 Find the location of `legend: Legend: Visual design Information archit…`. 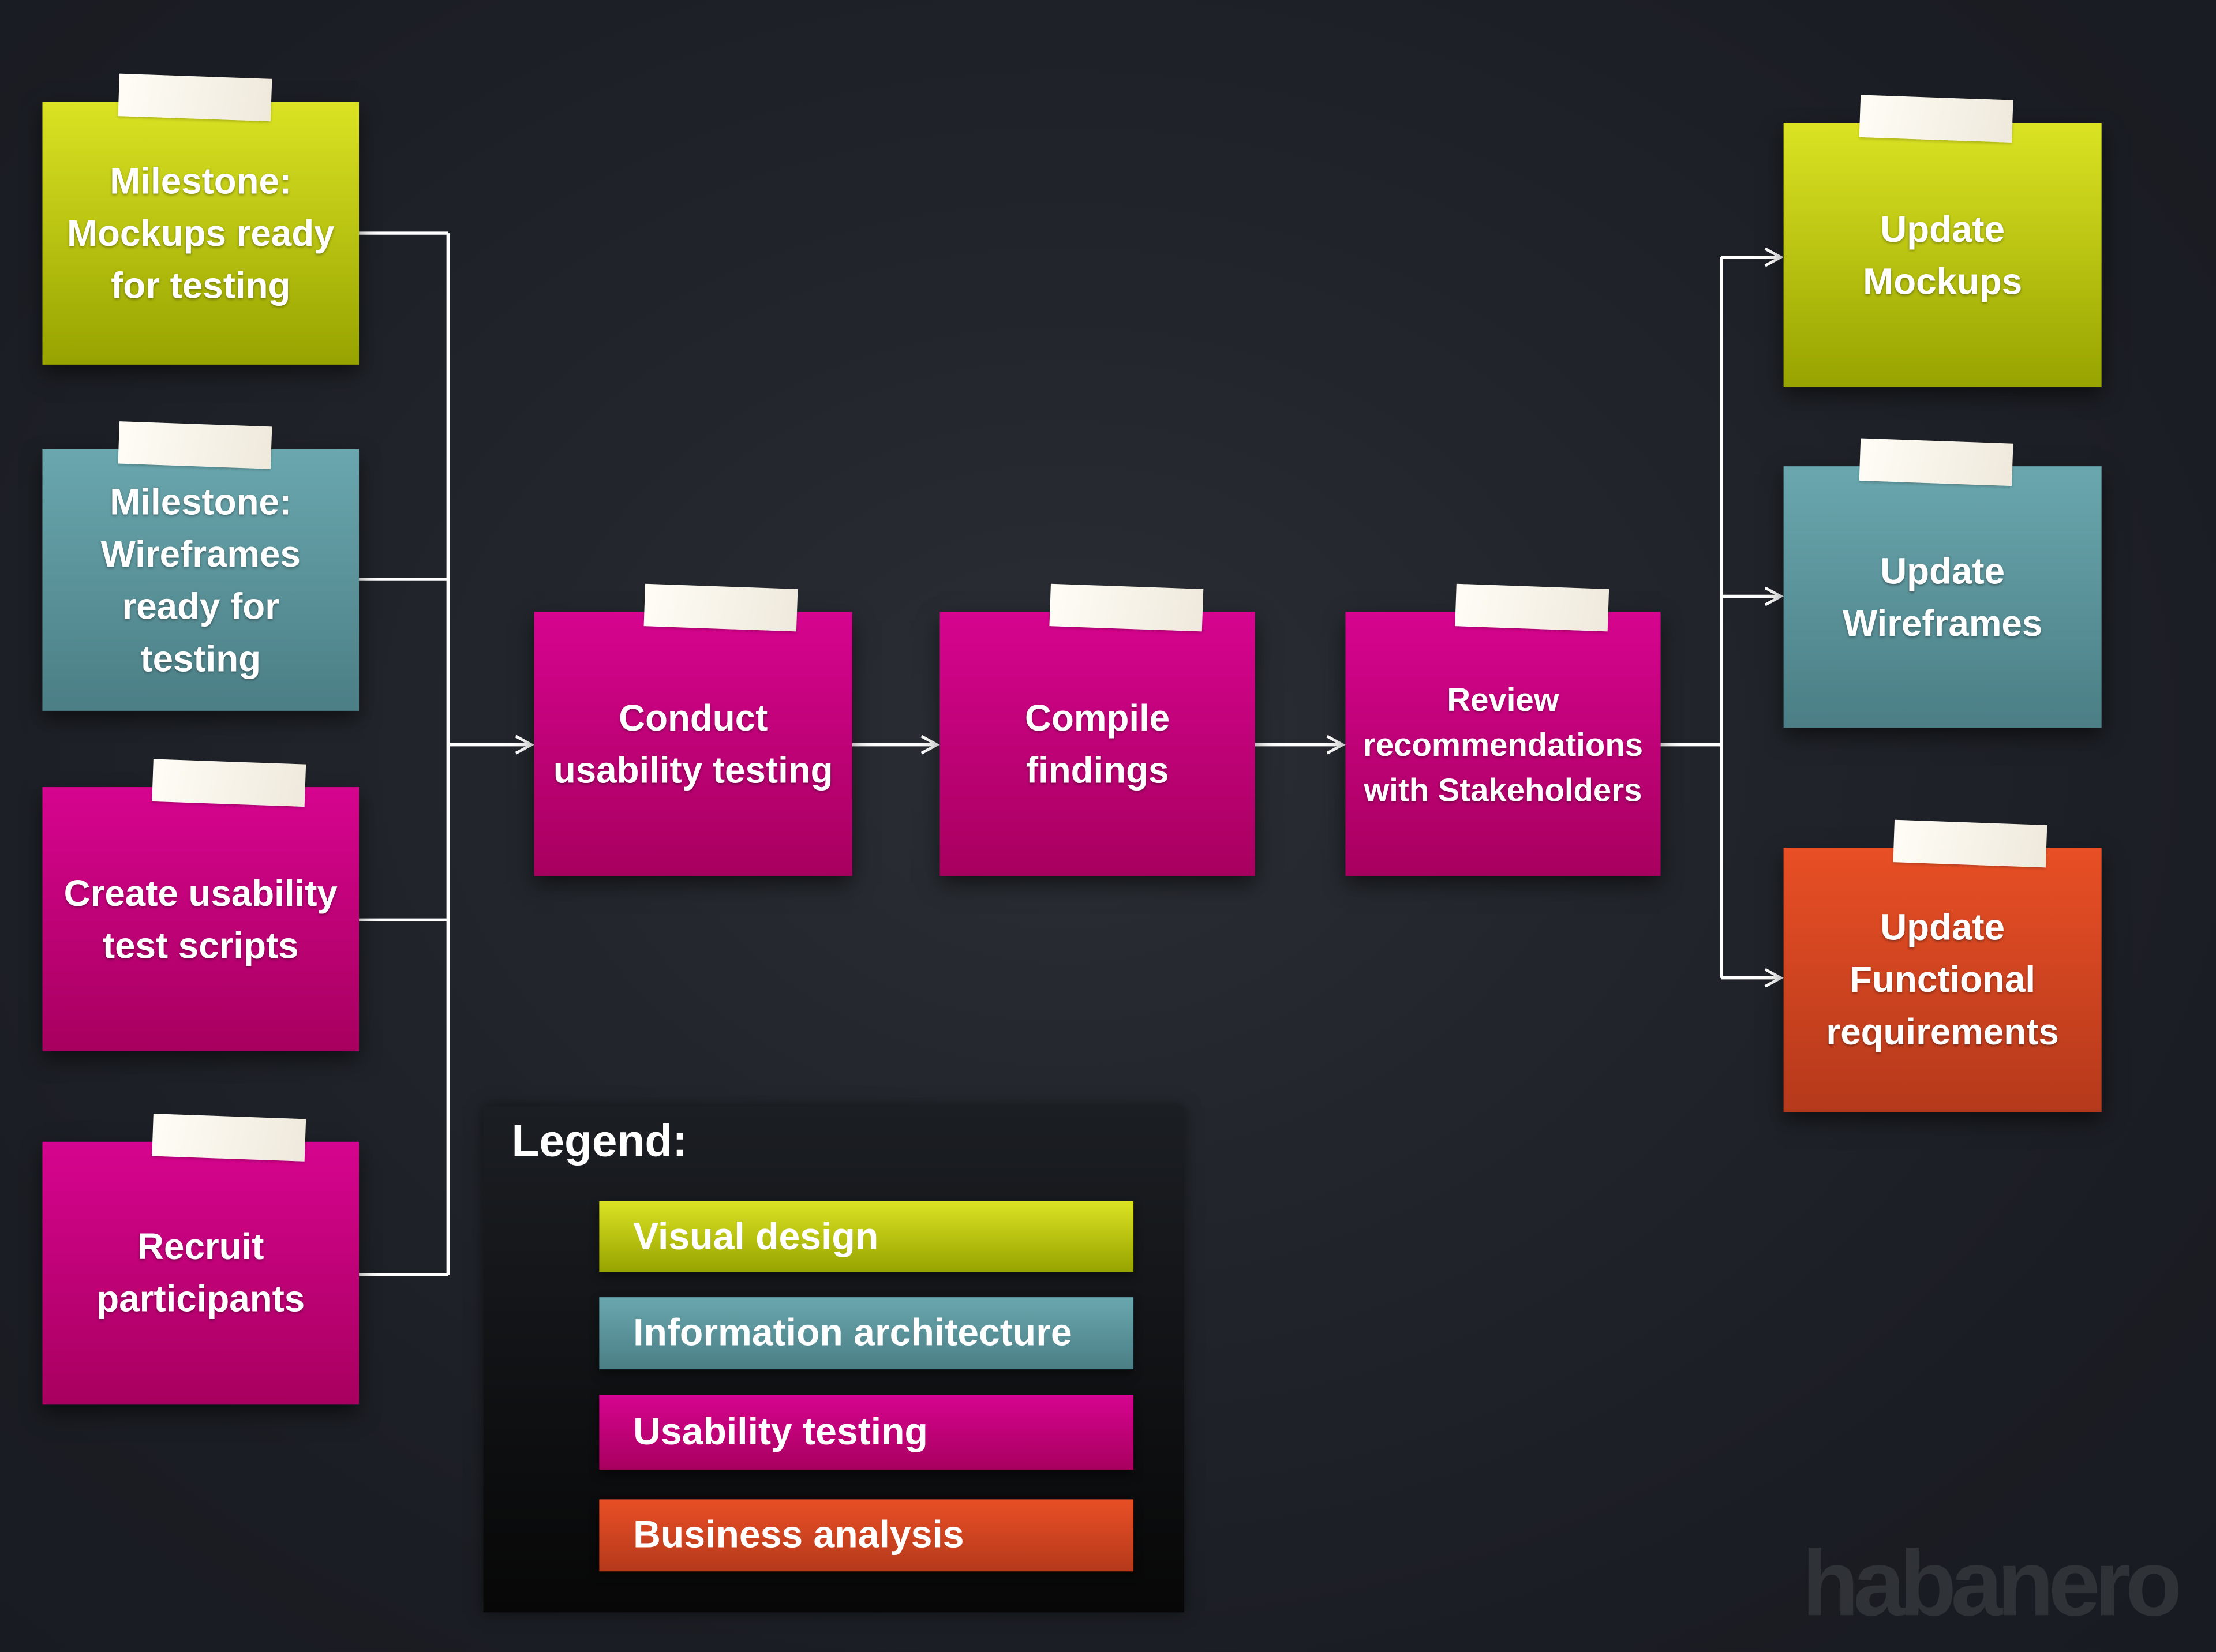

legend: Legend: Visual design Information archit… is located at coordinates (834, 1359).